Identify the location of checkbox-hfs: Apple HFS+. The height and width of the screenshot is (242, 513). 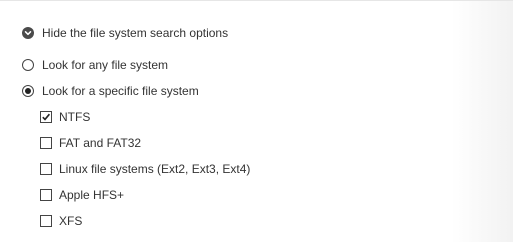
(82, 195).